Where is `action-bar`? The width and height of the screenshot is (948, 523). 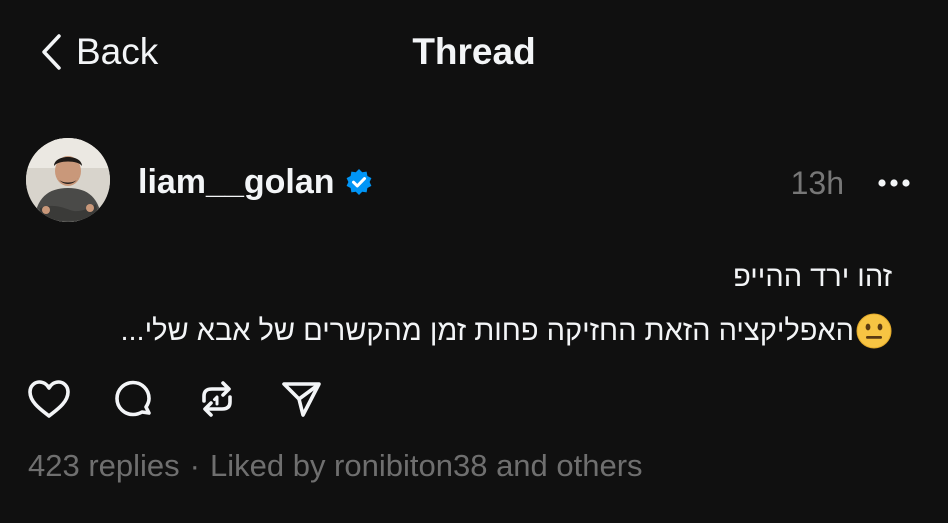
action-bar is located at coordinates (175, 399).